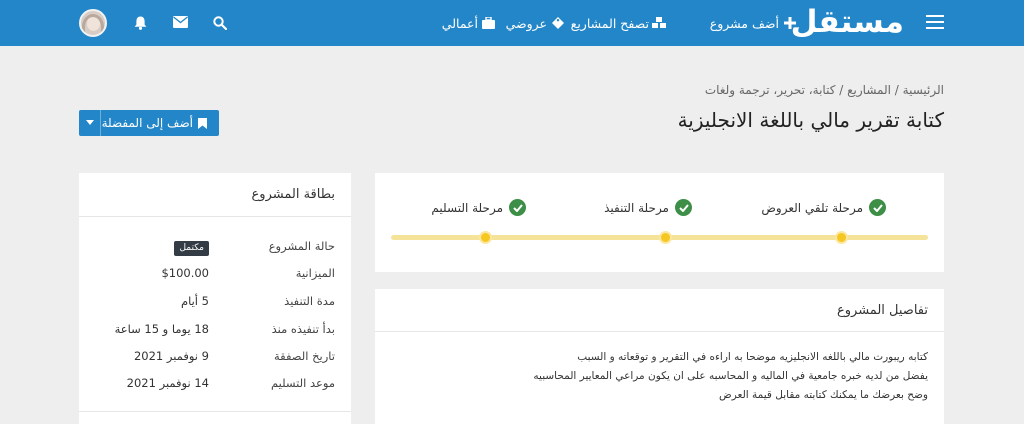  Describe the element at coordinates (167, 383) in the screenshot. I see `row-value: 14 نوفمبر 2021` at that location.